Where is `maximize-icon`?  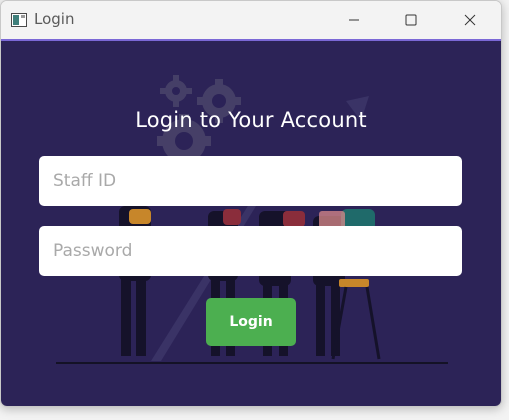
maximize-icon is located at coordinates (411, 20).